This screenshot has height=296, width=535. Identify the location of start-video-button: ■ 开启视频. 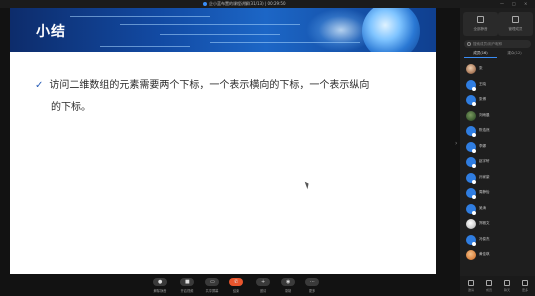
(187, 286).